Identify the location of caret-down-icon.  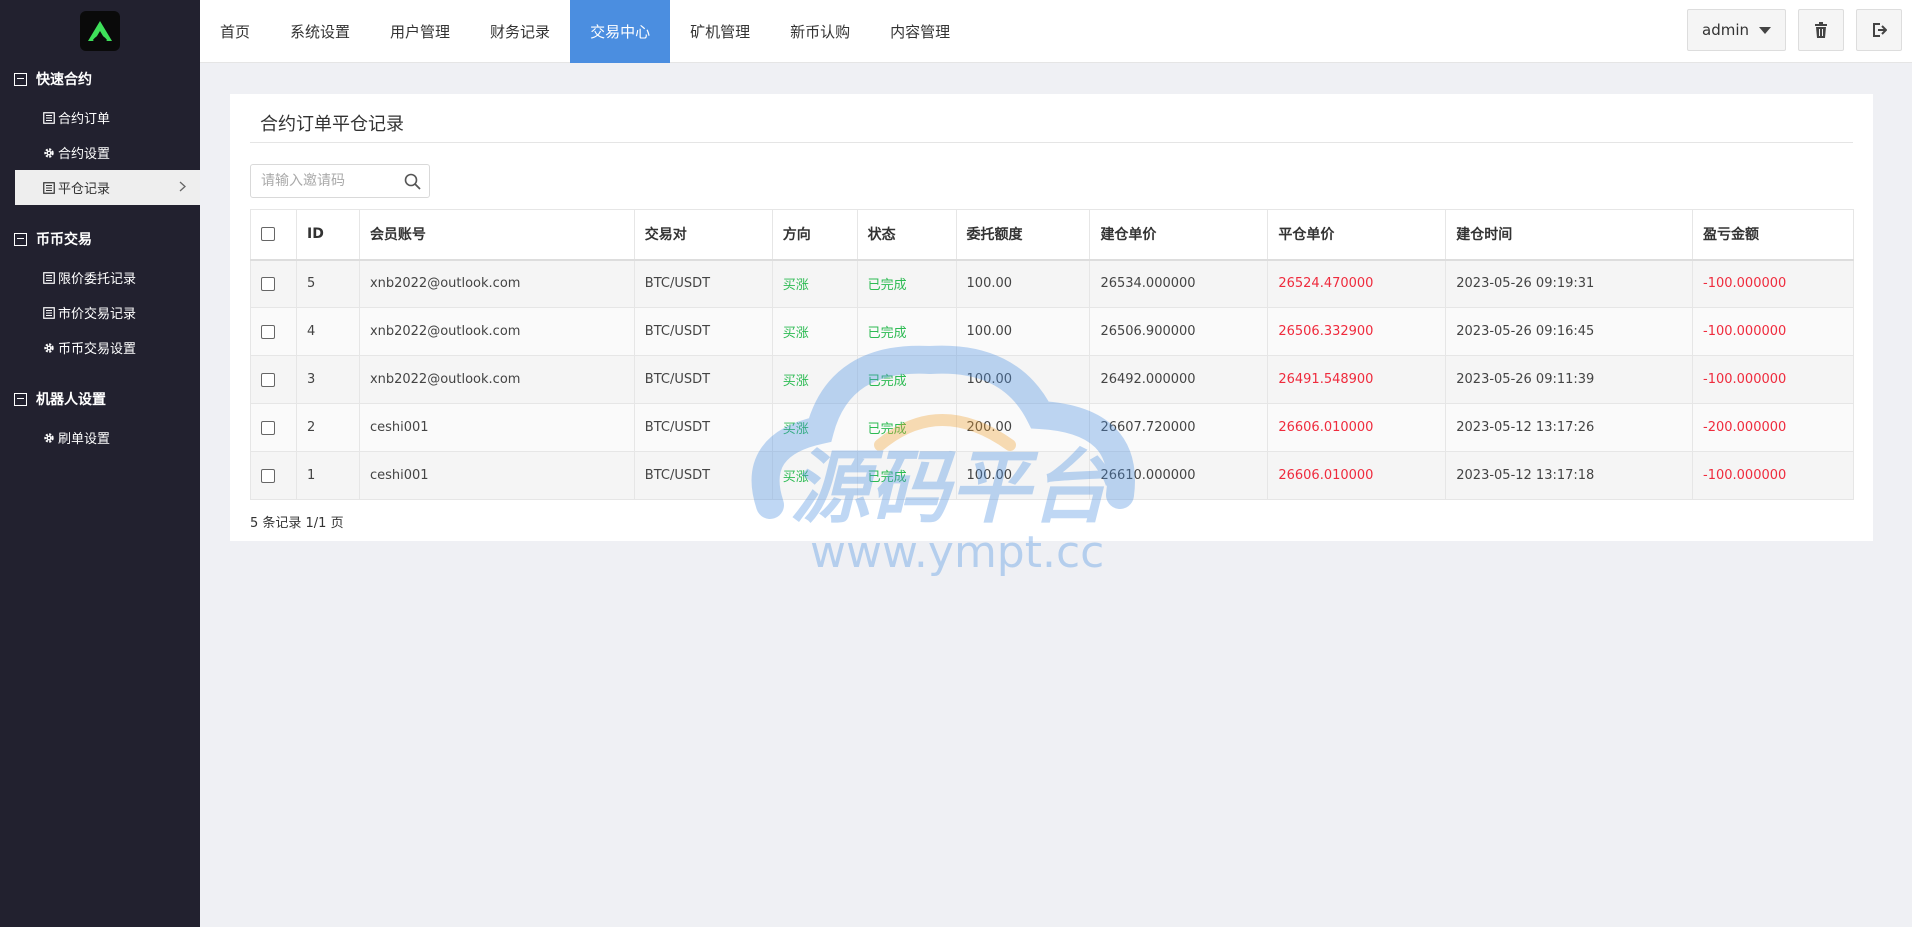
(1765, 30).